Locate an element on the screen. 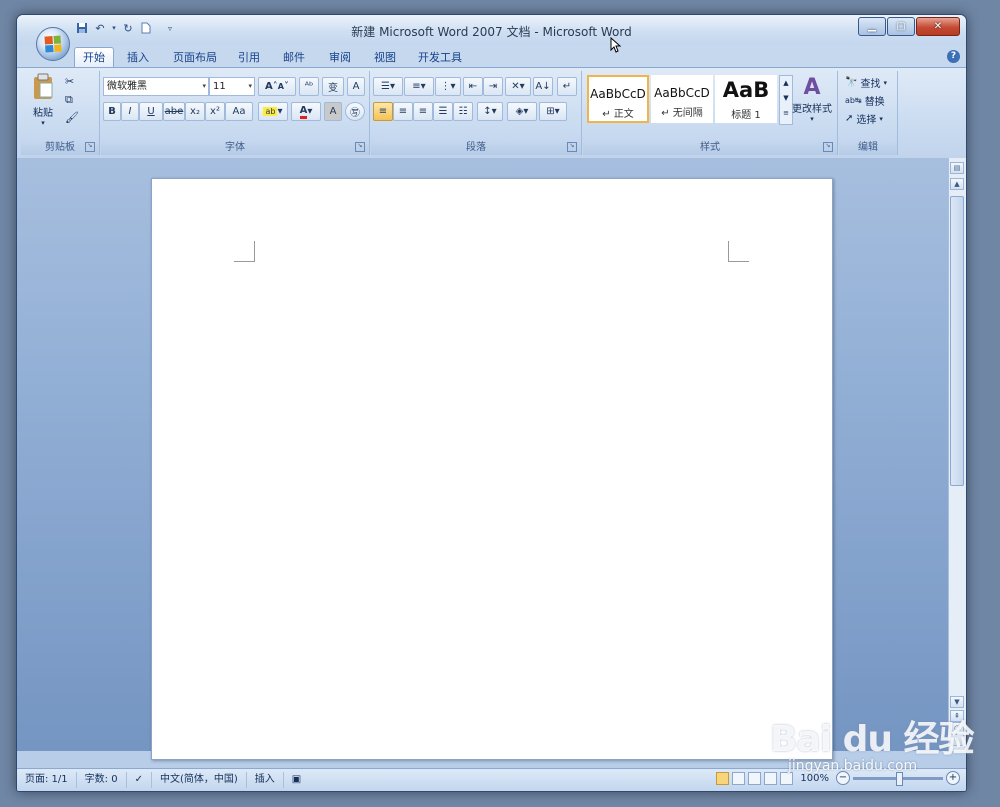 This screenshot has width=1000, height=807. font-color-button: A ▾ is located at coordinates (306, 111).